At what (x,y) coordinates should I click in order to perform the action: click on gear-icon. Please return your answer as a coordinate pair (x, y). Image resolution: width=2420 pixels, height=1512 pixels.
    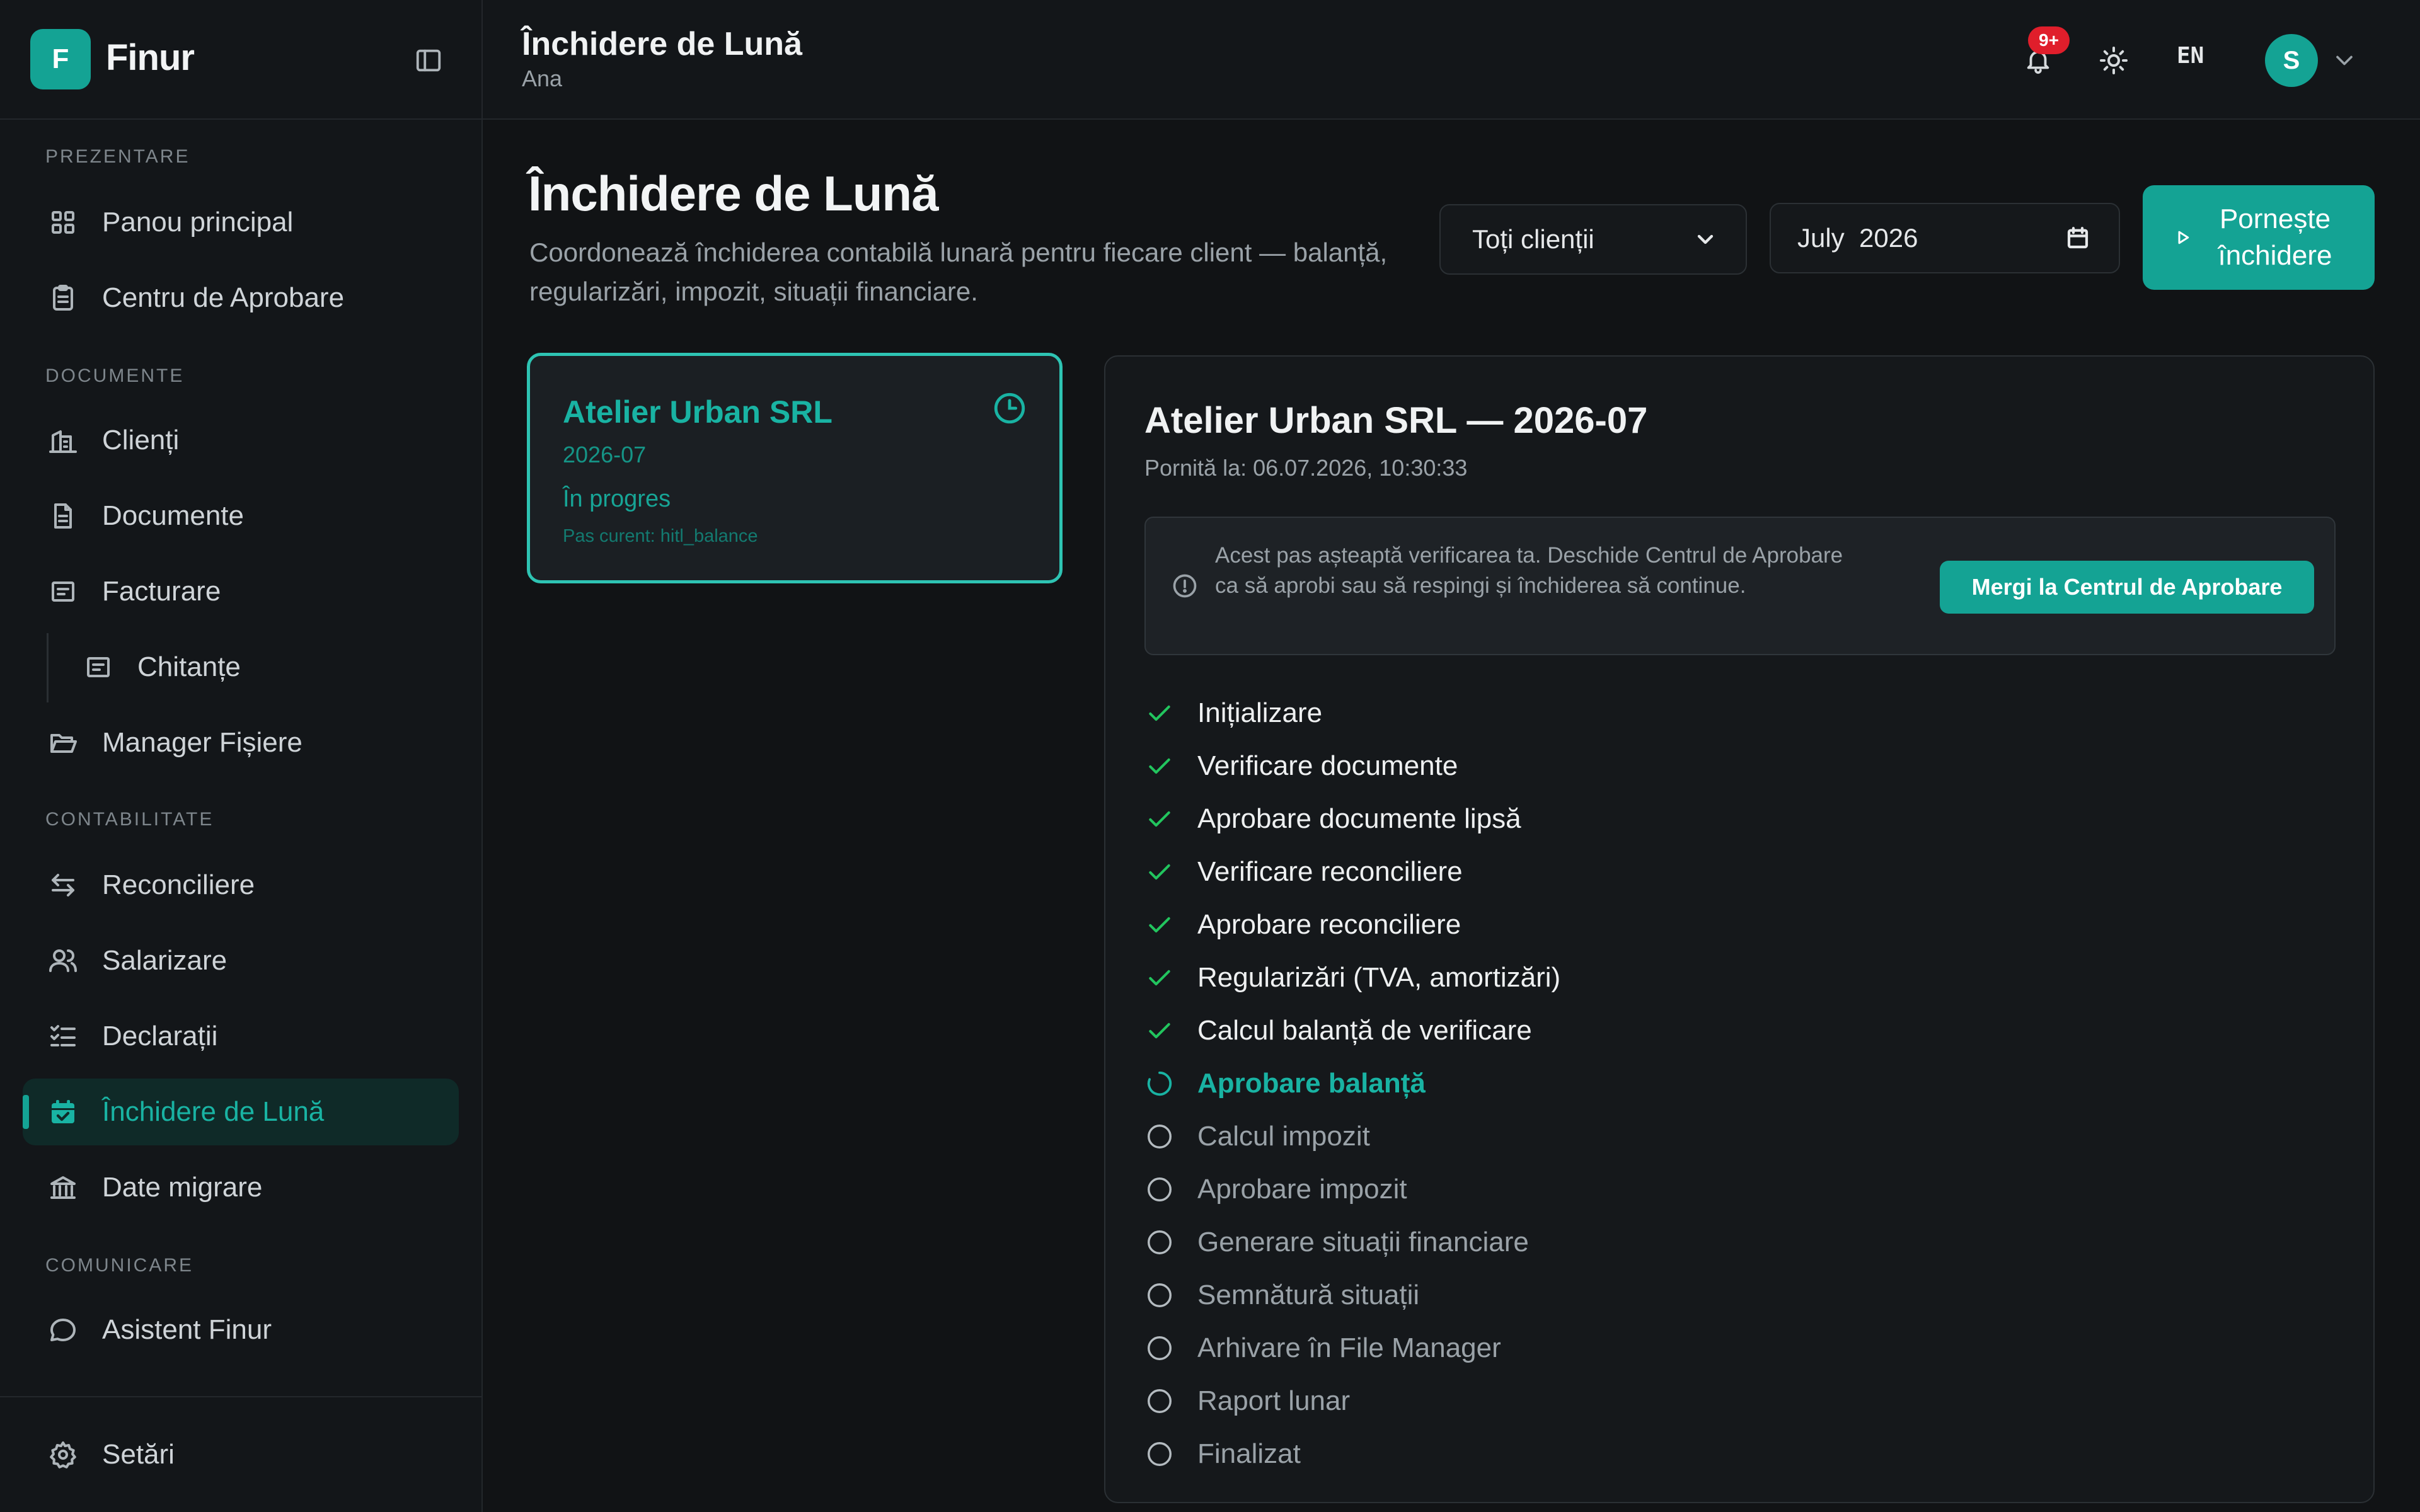
    Looking at the image, I should click on (63, 1454).